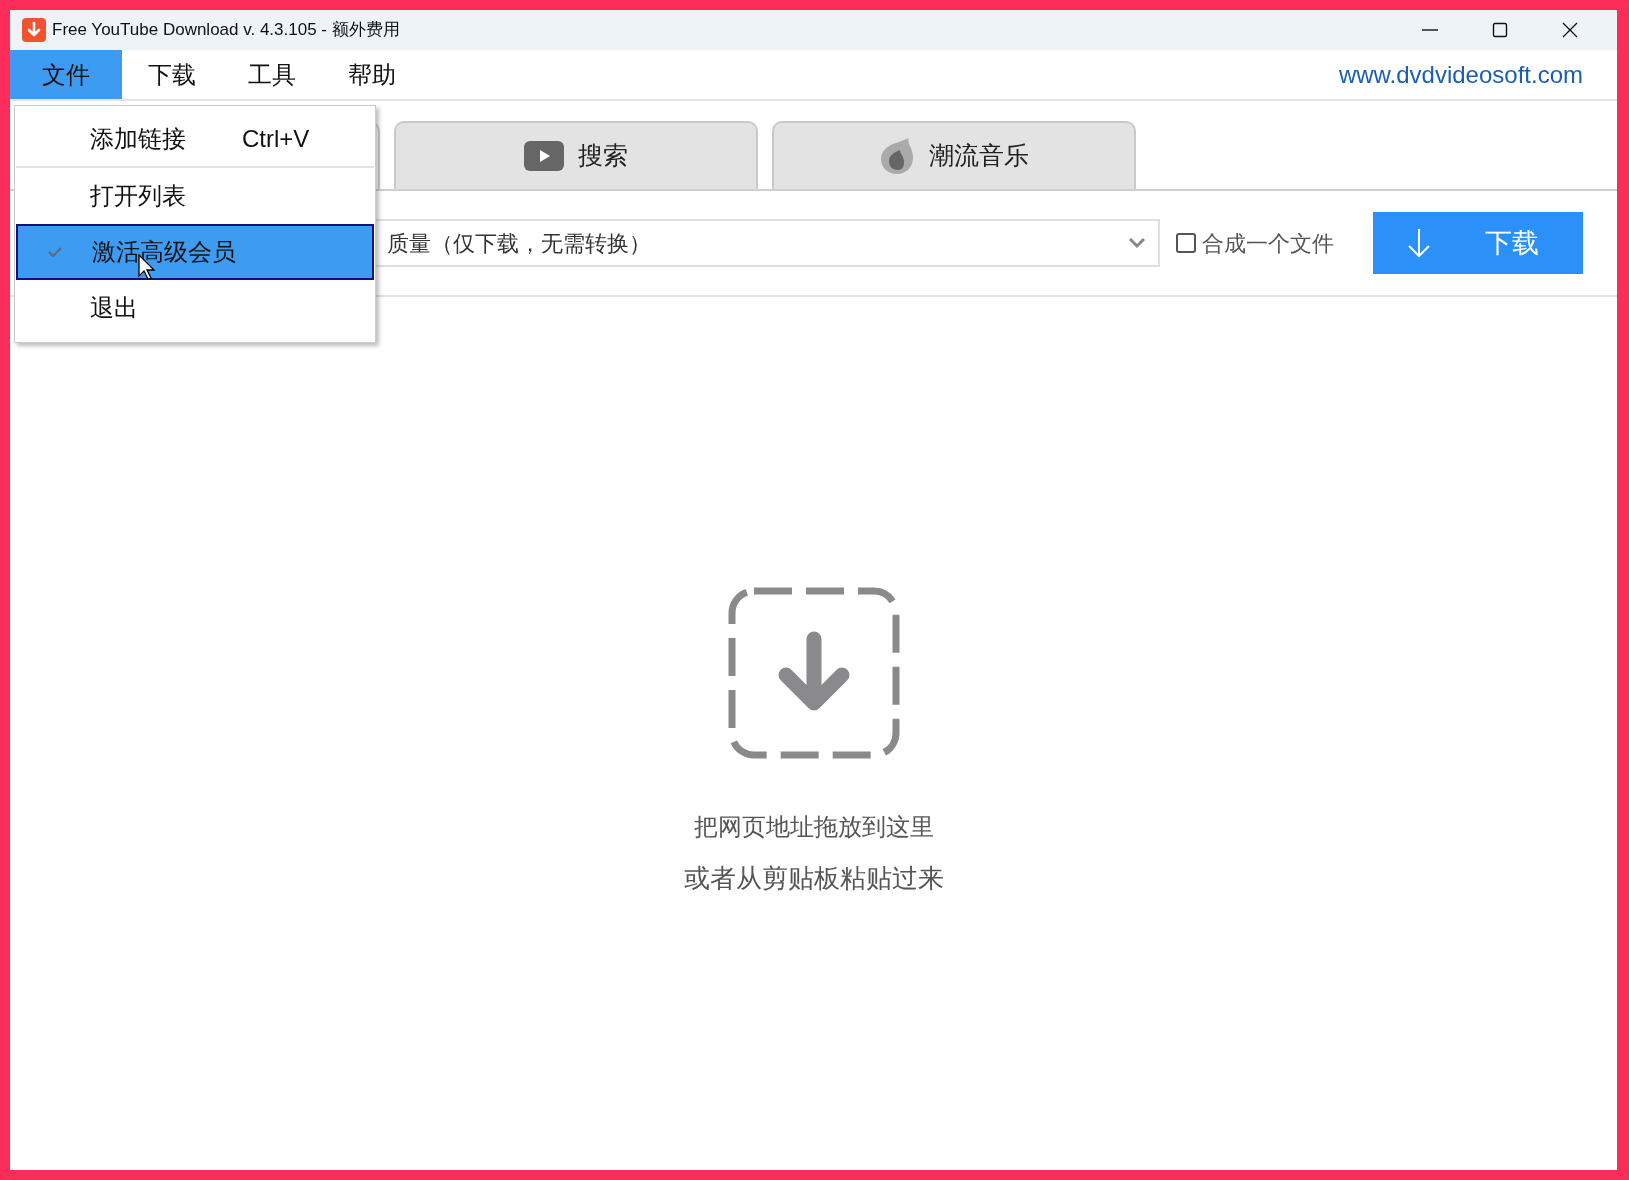 This screenshot has width=1629, height=1180. I want to click on menu-item: 下载, so click(172, 74).